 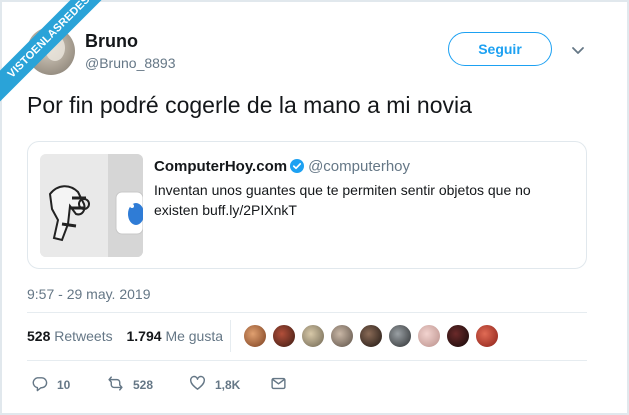 What do you see at coordinates (230, 336) in the screenshot?
I see `stats-separator` at bounding box center [230, 336].